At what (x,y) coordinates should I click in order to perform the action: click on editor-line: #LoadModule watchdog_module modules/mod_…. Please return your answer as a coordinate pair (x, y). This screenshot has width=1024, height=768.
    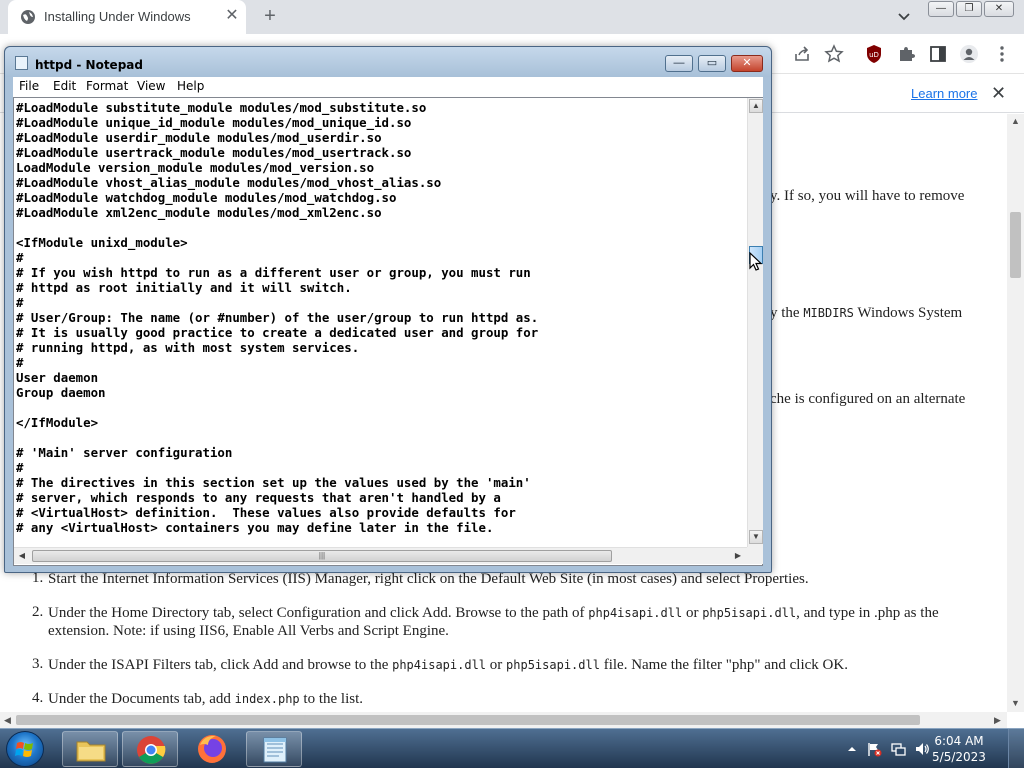
    Looking at the image, I should click on (206, 197).